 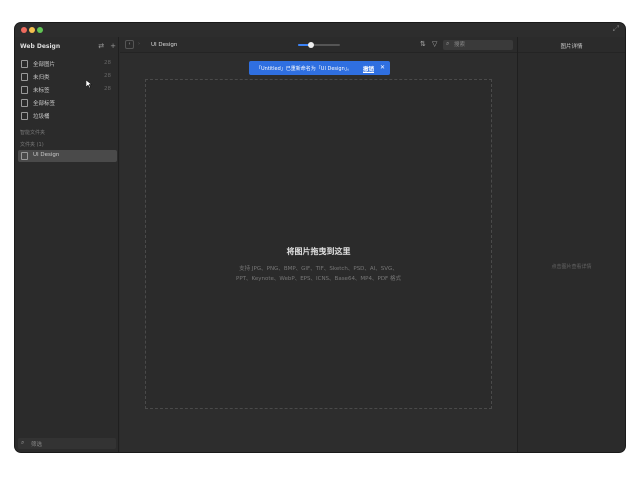 What do you see at coordinates (32, 30) in the screenshot?
I see `minimize-window-button` at bounding box center [32, 30].